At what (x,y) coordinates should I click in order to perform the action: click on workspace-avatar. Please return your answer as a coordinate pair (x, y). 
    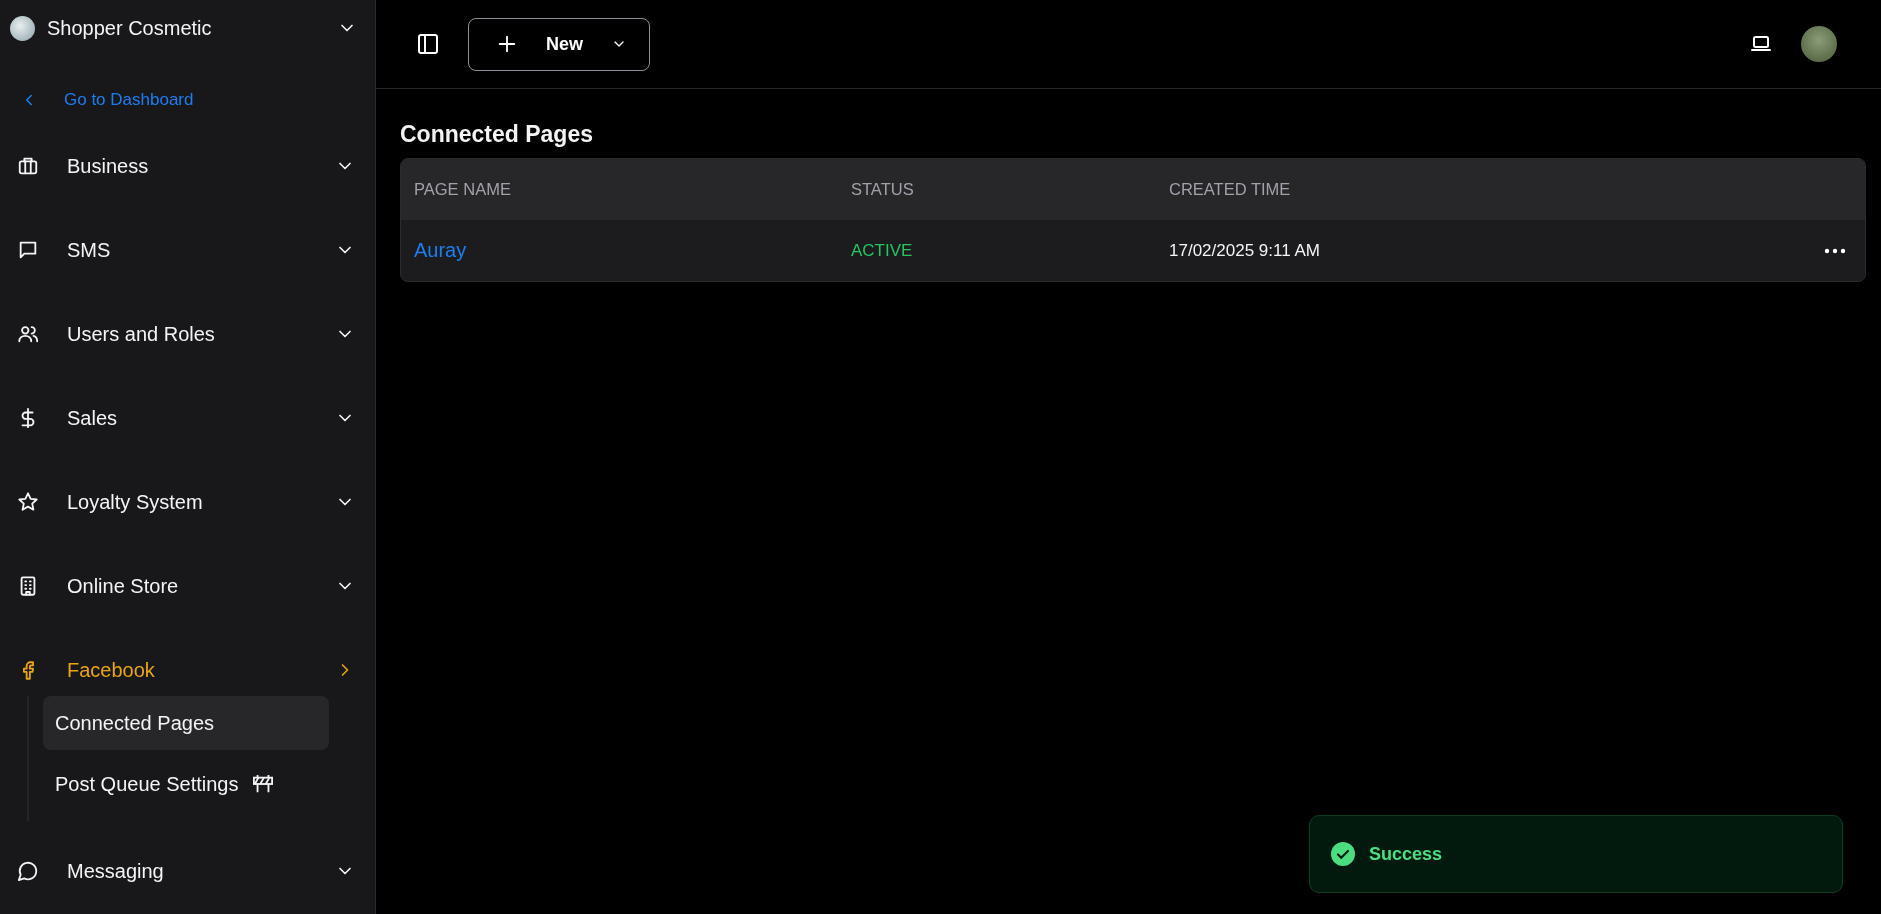
    Looking at the image, I should click on (22, 28).